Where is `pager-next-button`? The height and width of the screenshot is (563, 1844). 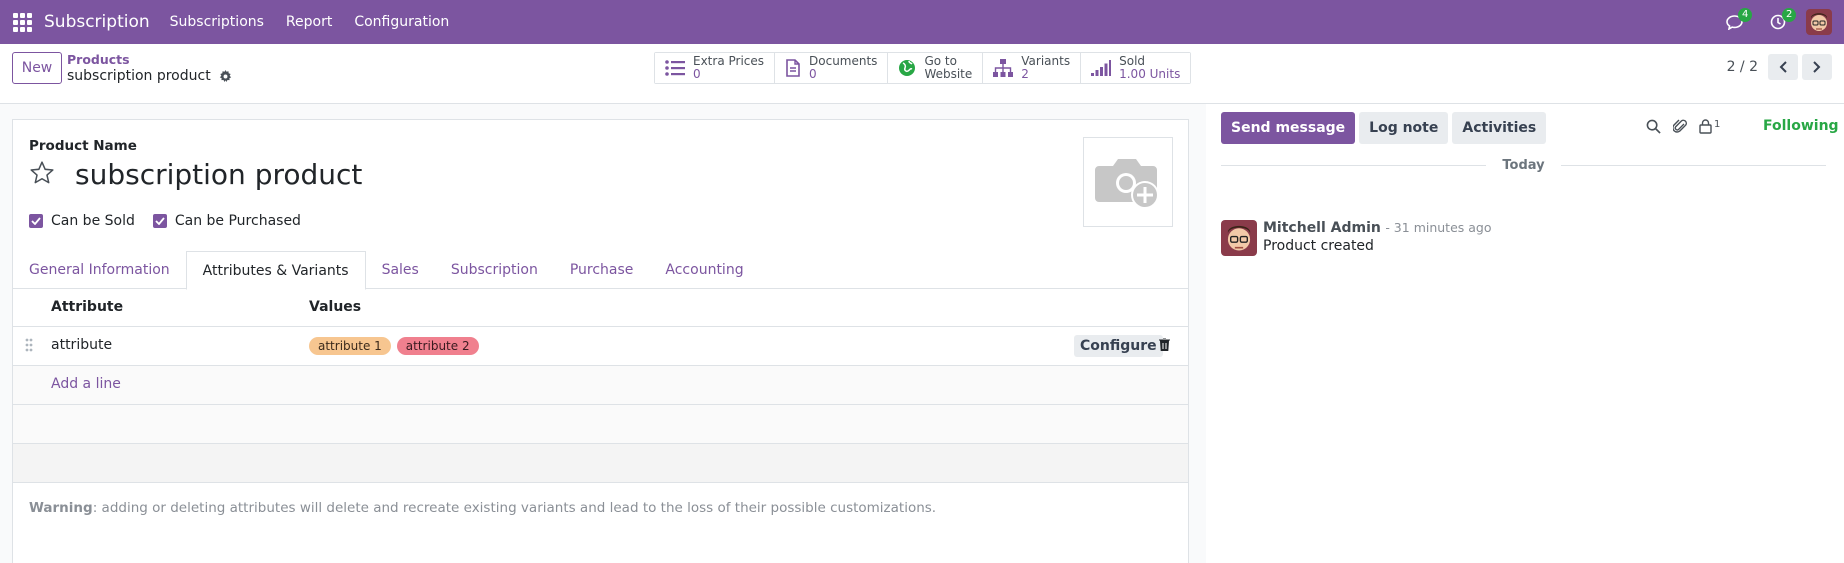
pager-next-button is located at coordinates (1817, 67).